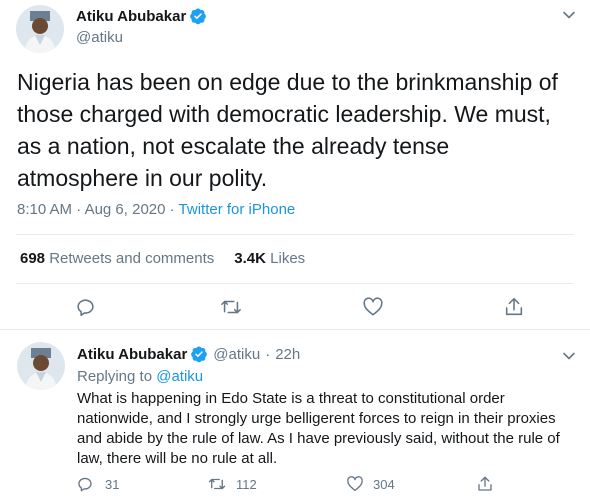  What do you see at coordinates (232, 484) in the screenshot?
I see `retweet-button: 112` at bounding box center [232, 484].